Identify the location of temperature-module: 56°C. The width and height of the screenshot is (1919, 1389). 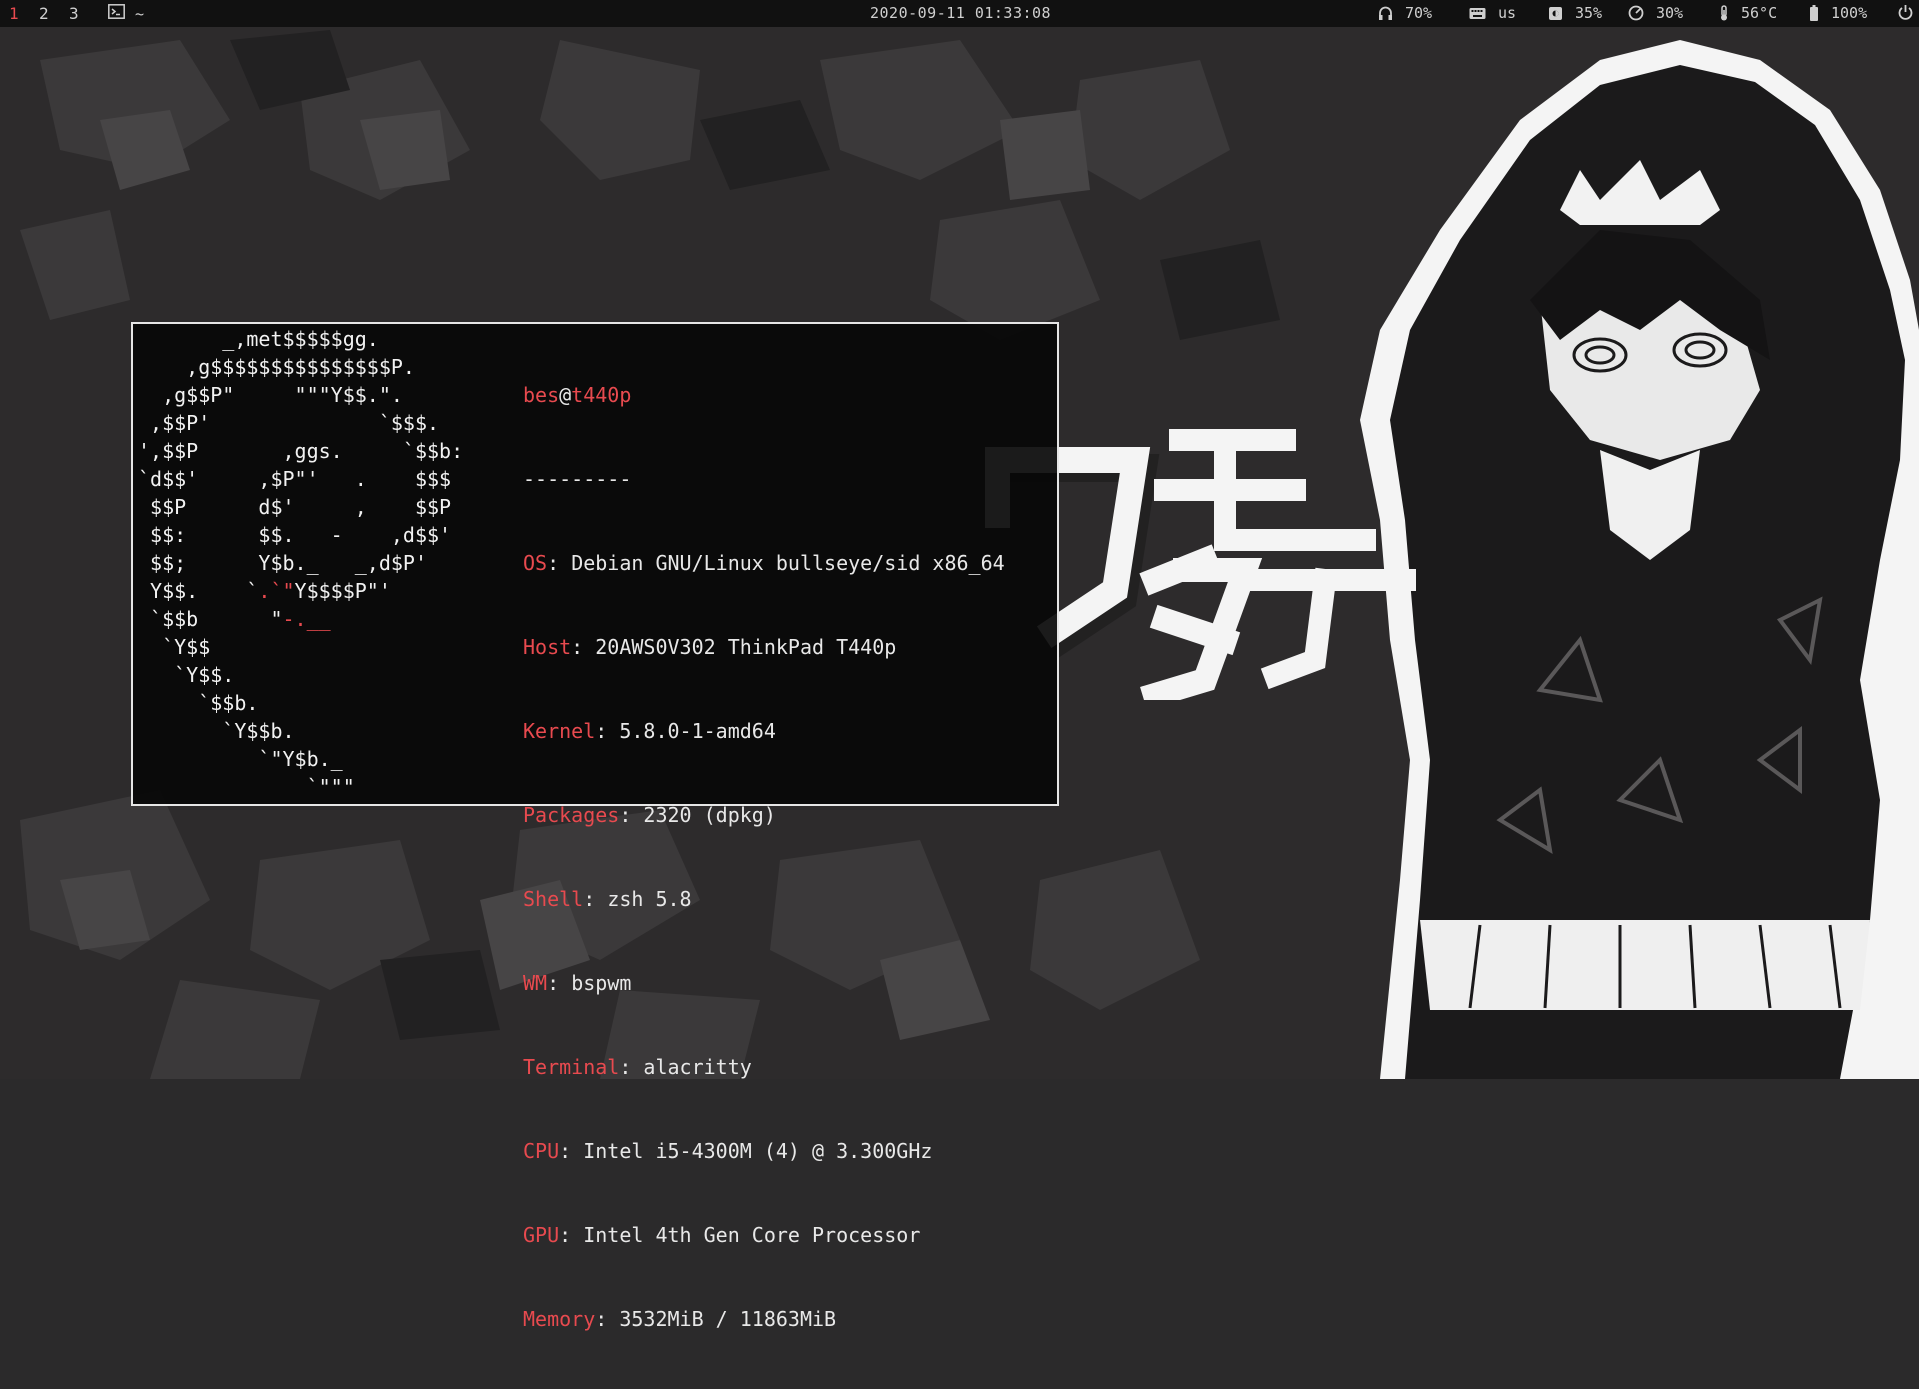
(1748, 13).